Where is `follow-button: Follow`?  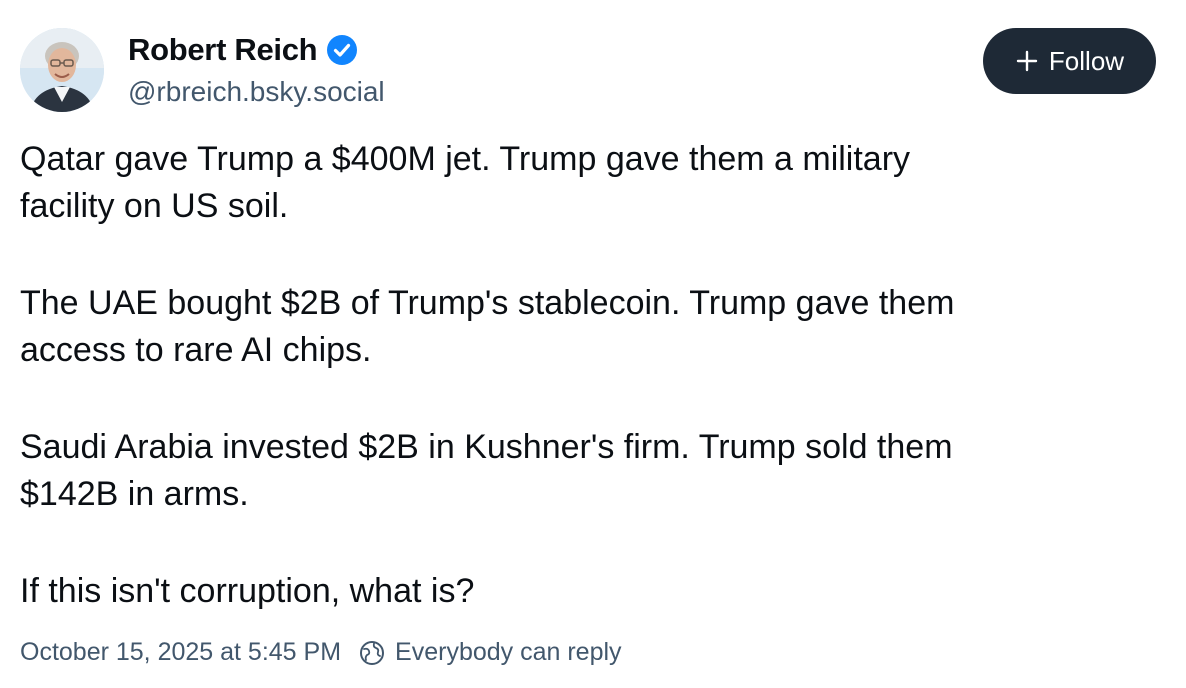 follow-button: Follow is located at coordinates (1069, 61).